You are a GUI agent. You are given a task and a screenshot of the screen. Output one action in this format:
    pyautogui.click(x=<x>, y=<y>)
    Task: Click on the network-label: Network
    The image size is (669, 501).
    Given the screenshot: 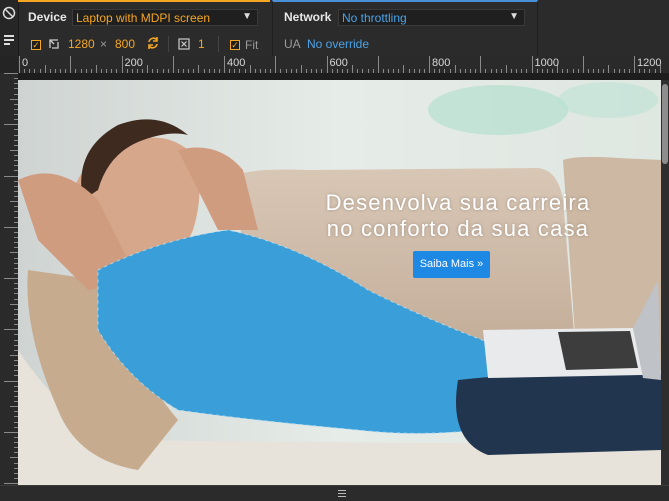 What is the action you would take?
    pyautogui.click(x=308, y=17)
    